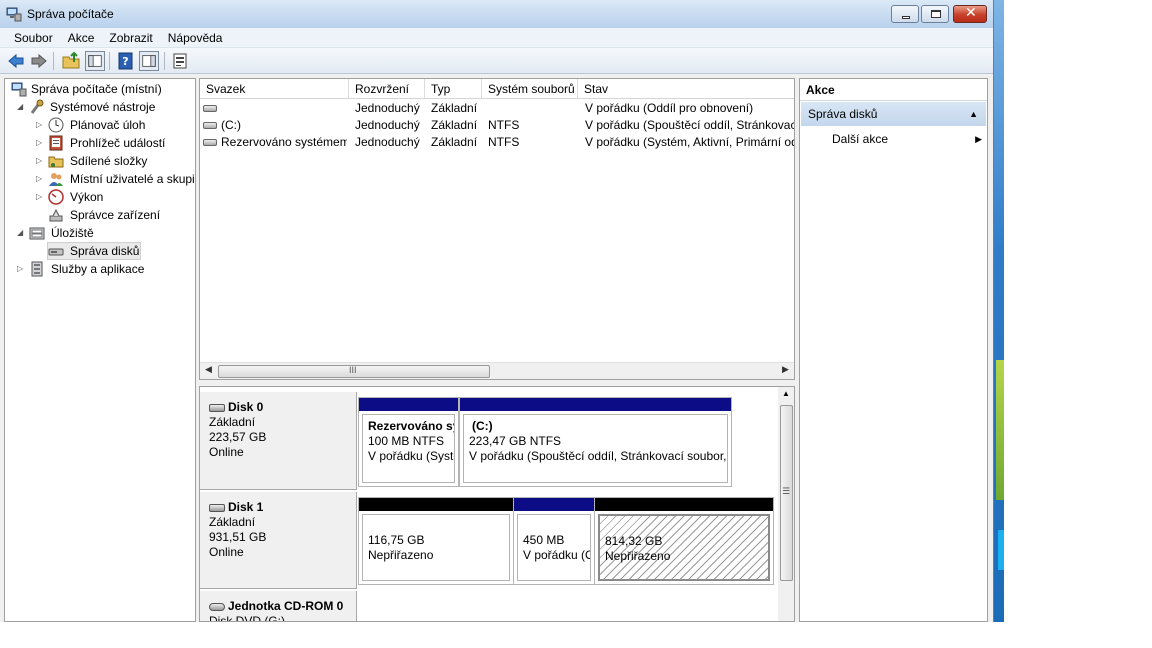  What do you see at coordinates (530, 88) in the screenshot?
I see `column-header-filesystem: Systém souborů` at bounding box center [530, 88].